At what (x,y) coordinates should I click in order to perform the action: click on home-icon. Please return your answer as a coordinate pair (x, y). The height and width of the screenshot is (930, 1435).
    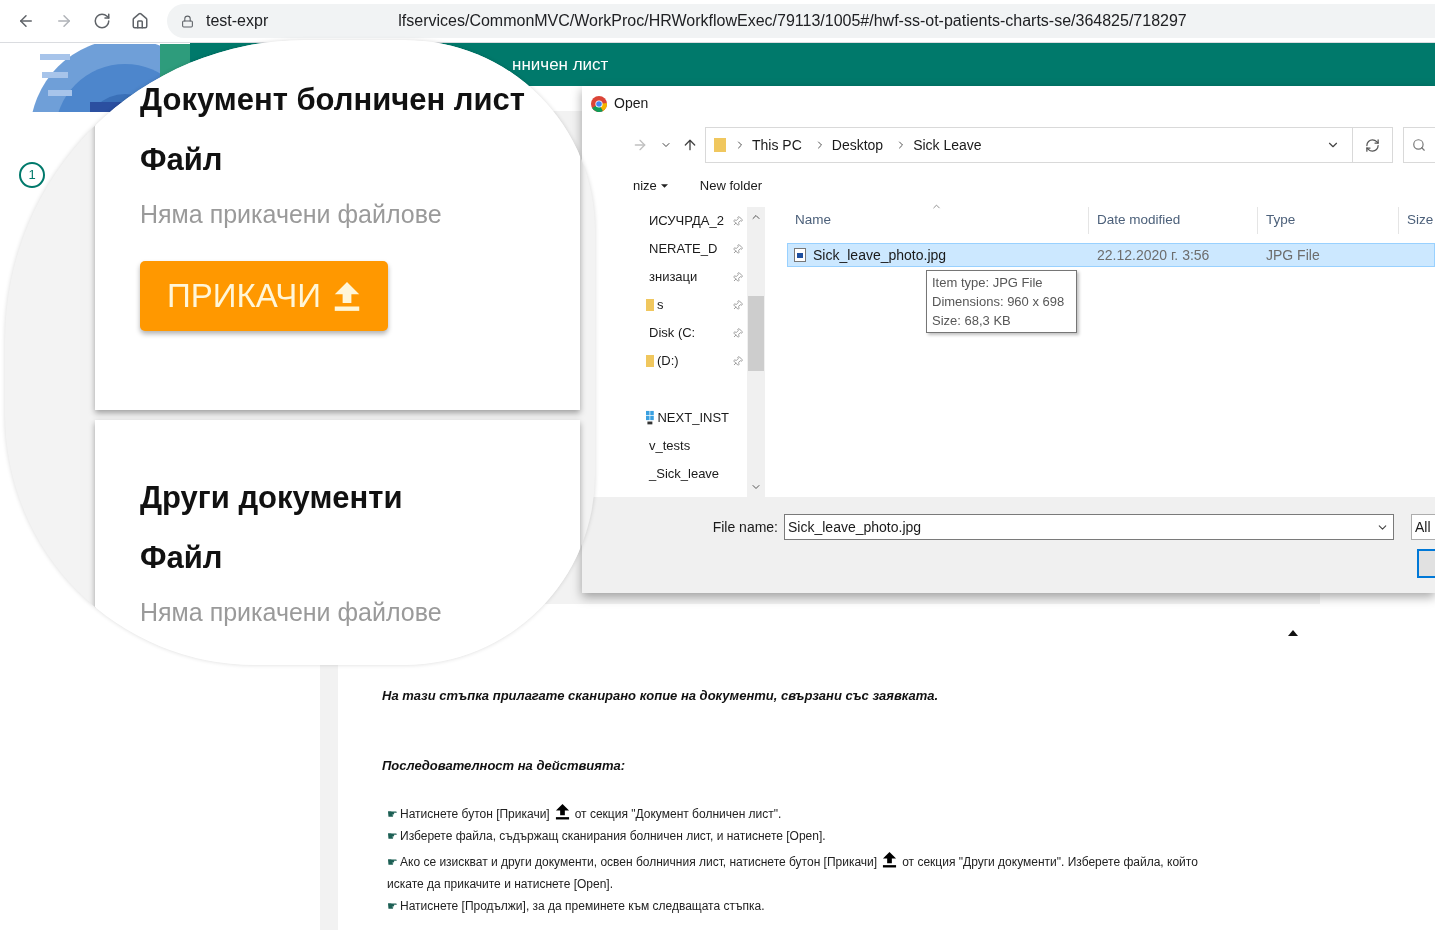
    Looking at the image, I should click on (140, 21).